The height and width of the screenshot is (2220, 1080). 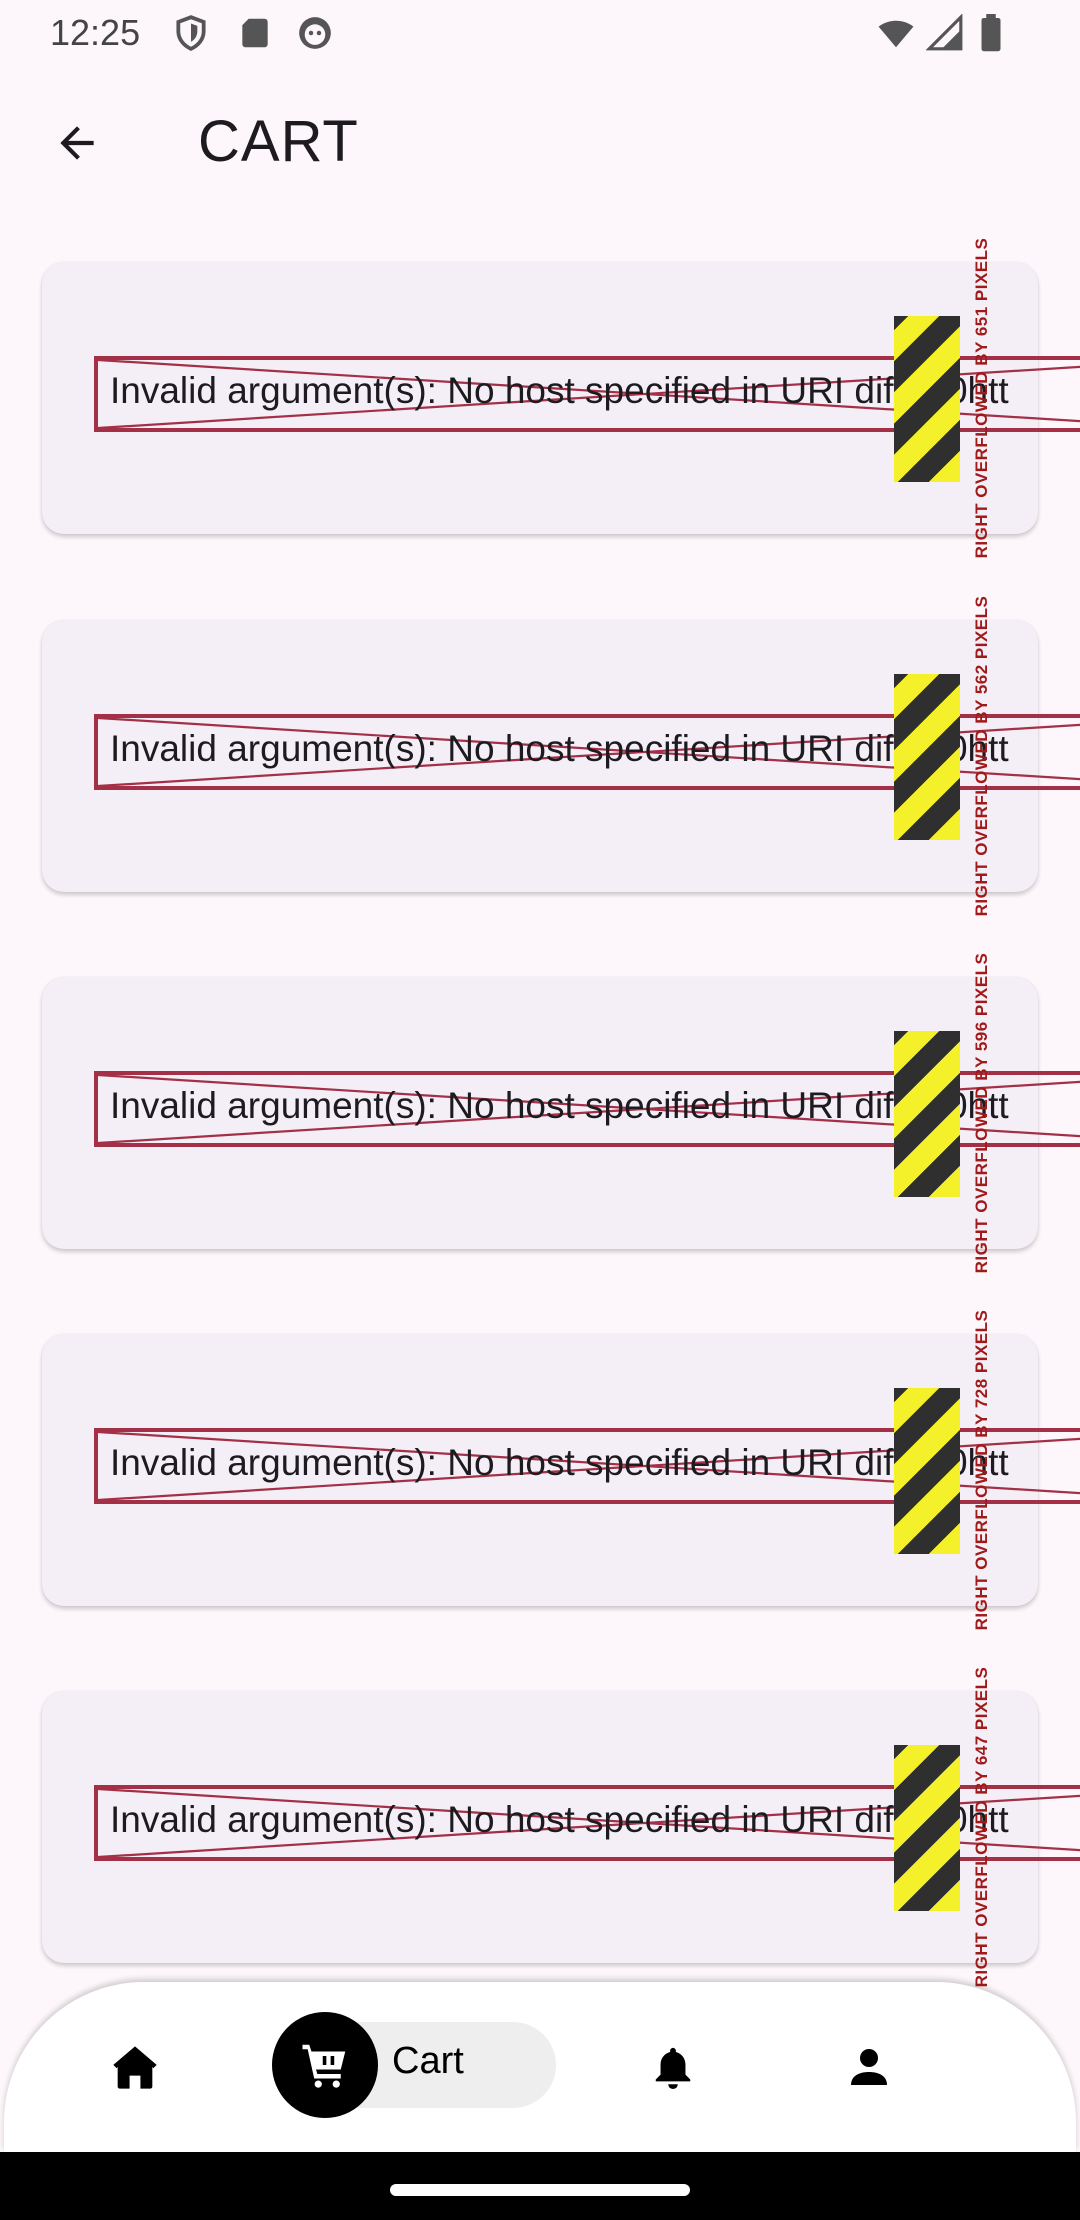 I want to click on overflow-warning-label: RIGHT OVERFLOWED BY 651 PIXELS, so click(x=981, y=398).